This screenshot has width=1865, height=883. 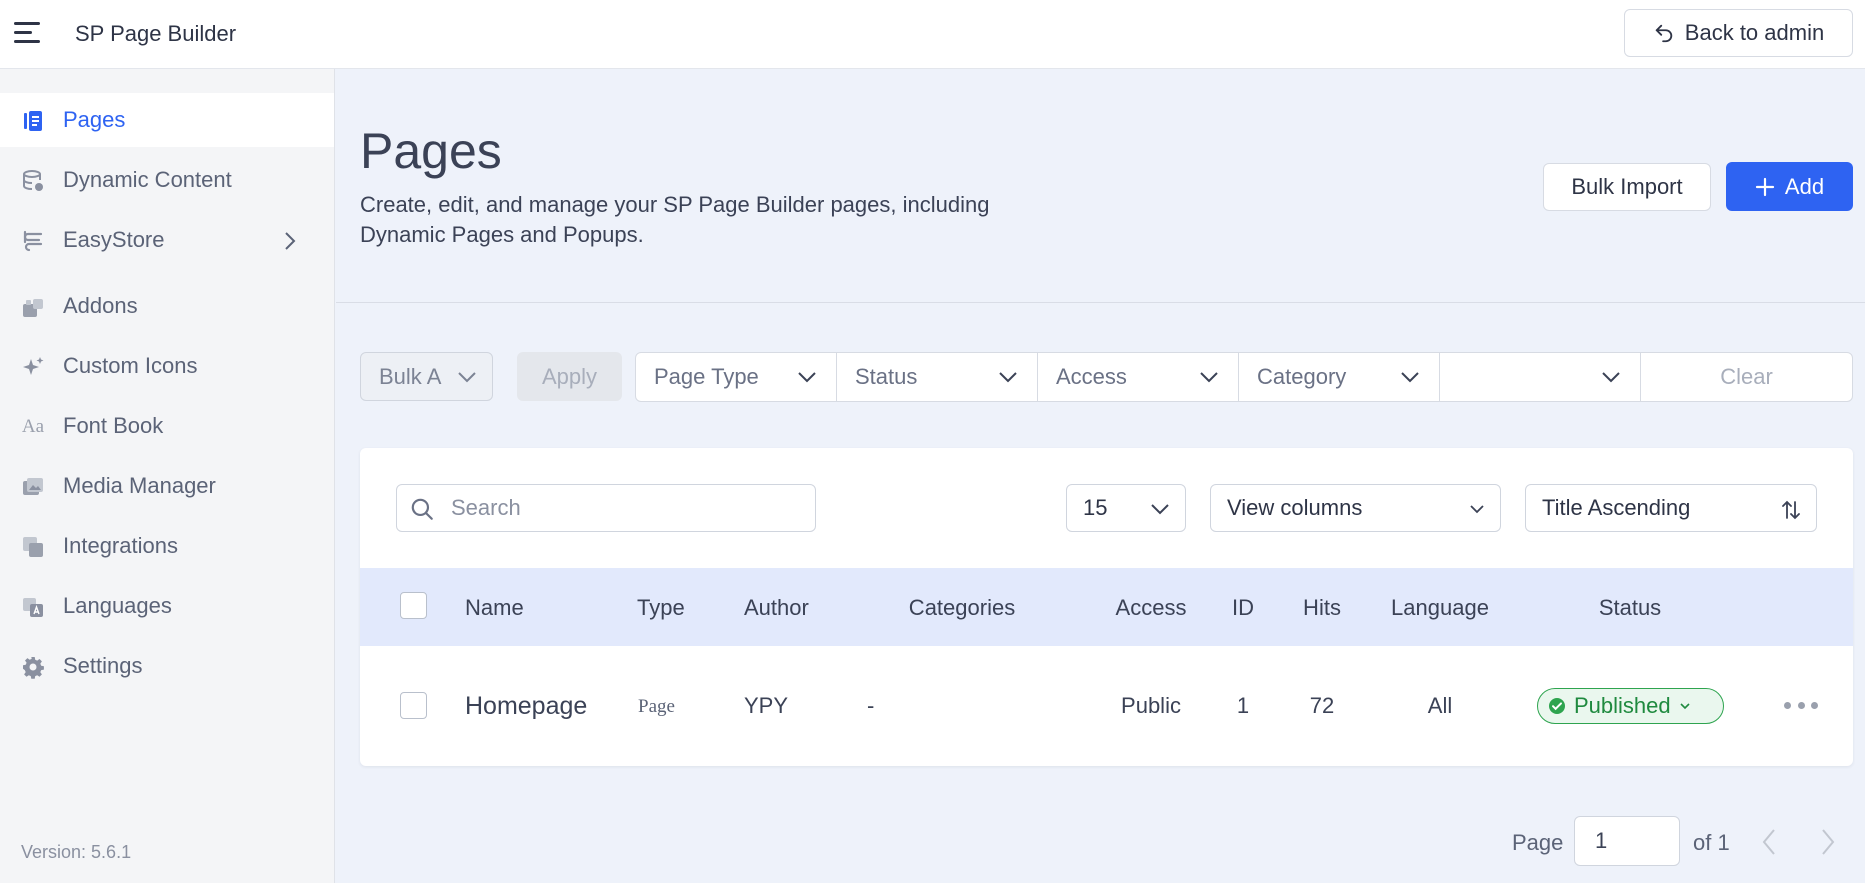 I want to click on version-label: Version: 5.6.1, so click(x=76, y=852).